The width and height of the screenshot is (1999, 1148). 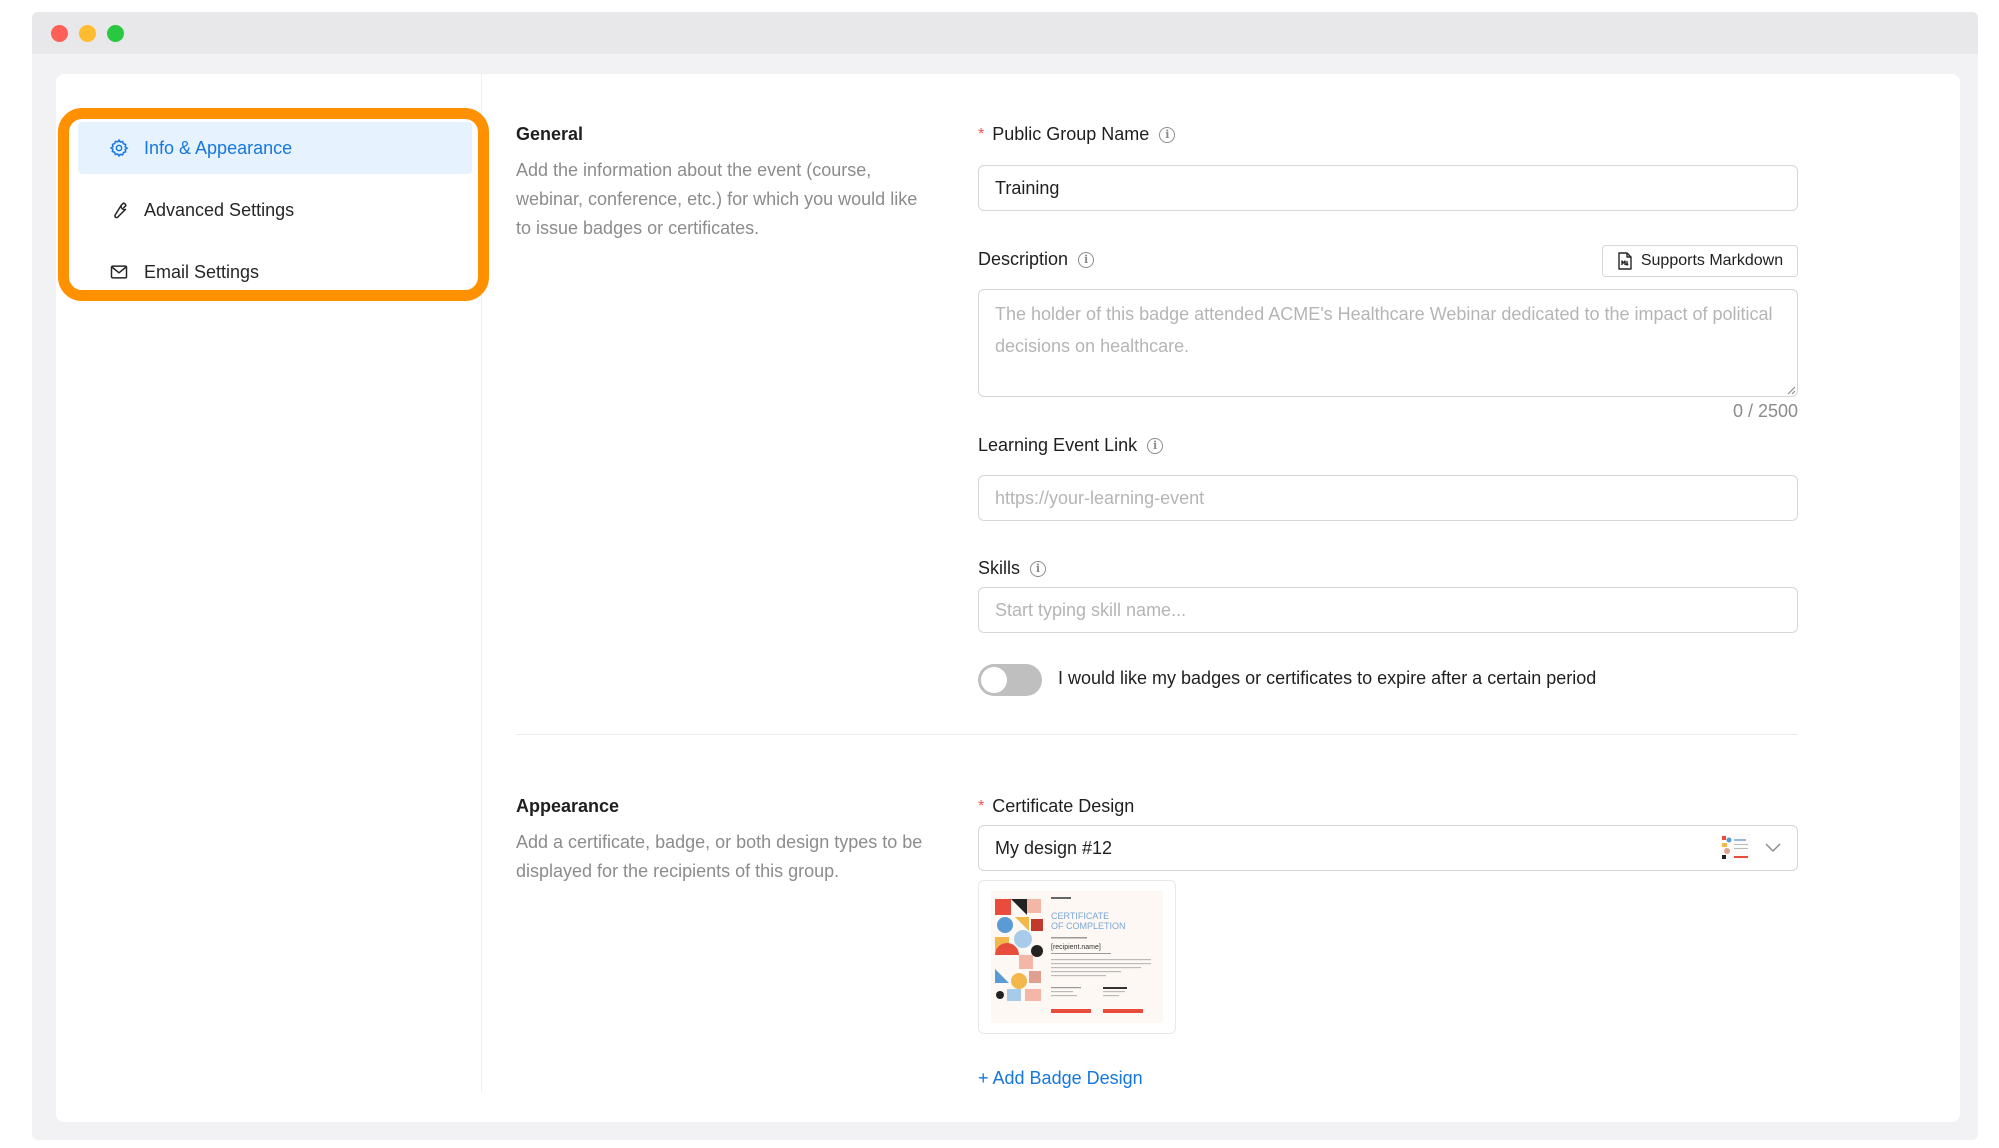 I want to click on supports-markdown-button: Supports Markdown, so click(x=1700, y=261).